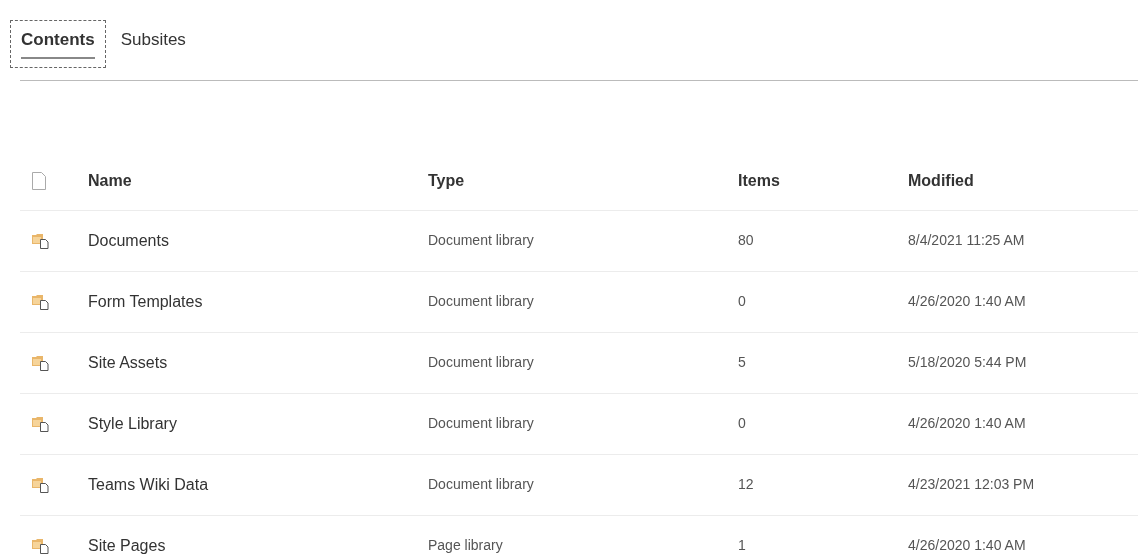 The image size is (1138, 558). What do you see at coordinates (742, 545) in the screenshot?
I see `items-cell-text: 1` at bounding box center [742, 545].